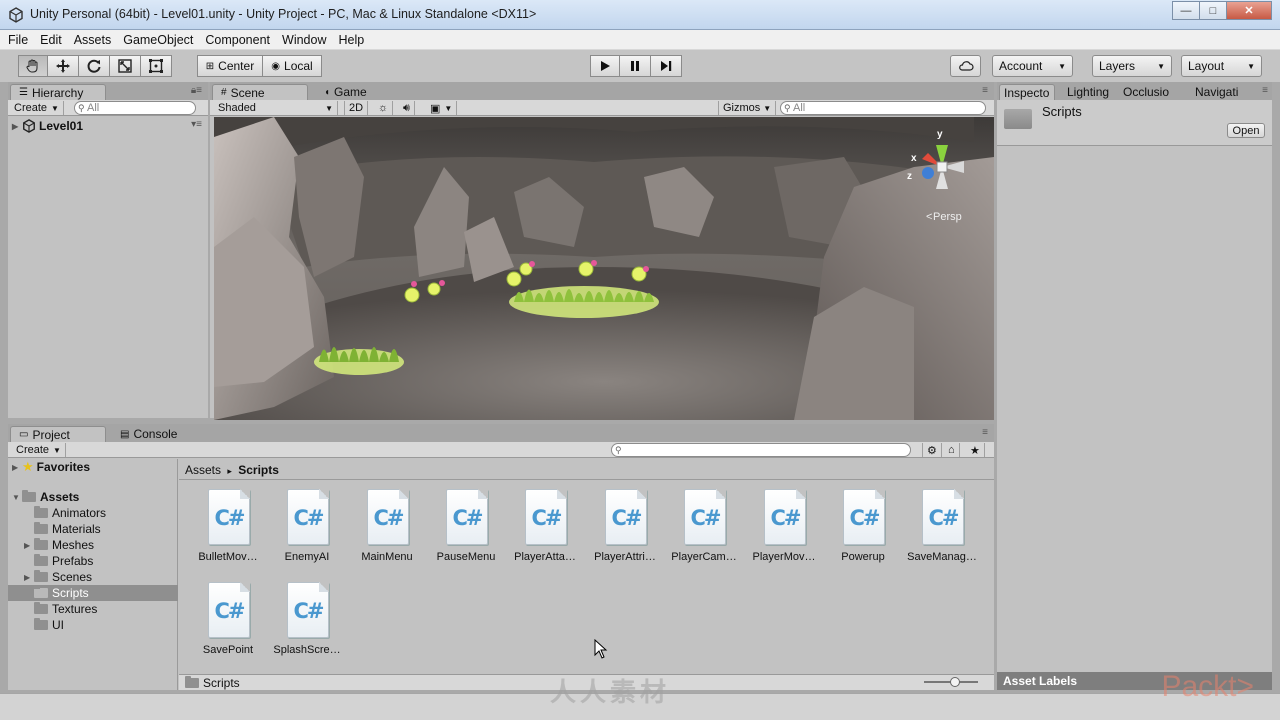 Image resolution: width=1280 pixels, height=720 pixels. I want to click on play-button, so click(605, 66).